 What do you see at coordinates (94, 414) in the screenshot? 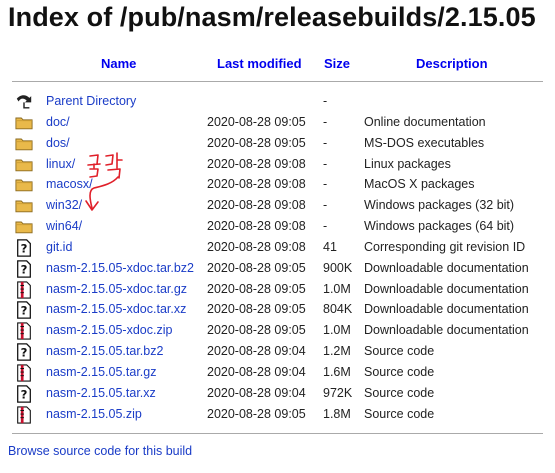
I see `file-link: nasm-2.15.05.zip` at bounding box center [94, 414].